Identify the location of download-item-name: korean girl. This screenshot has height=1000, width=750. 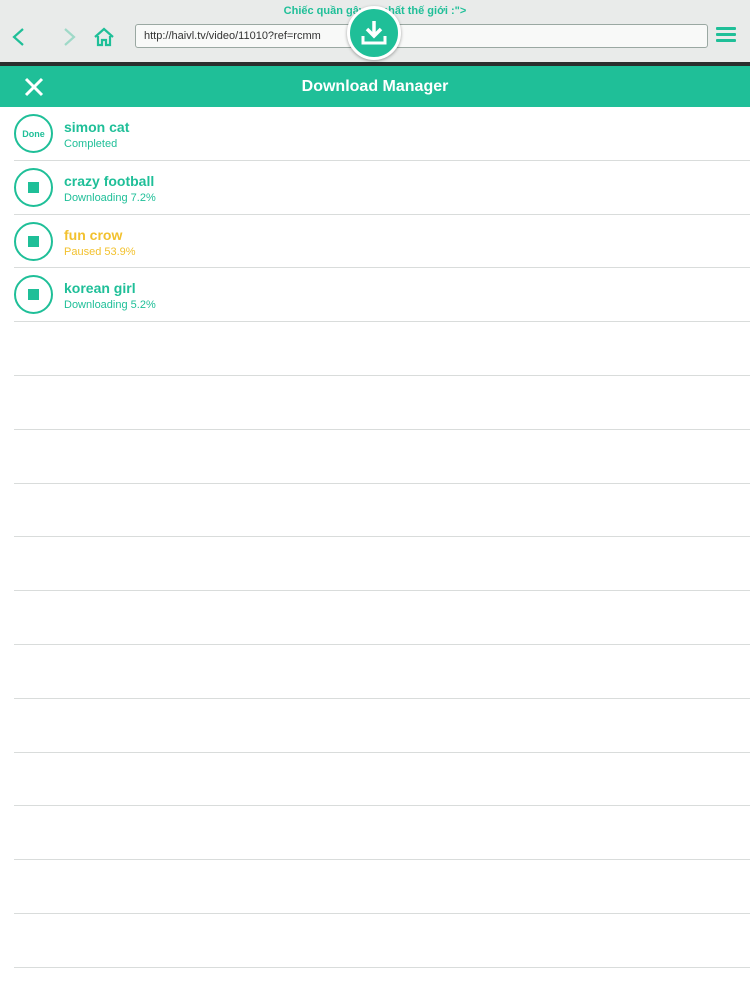
(100, 288).